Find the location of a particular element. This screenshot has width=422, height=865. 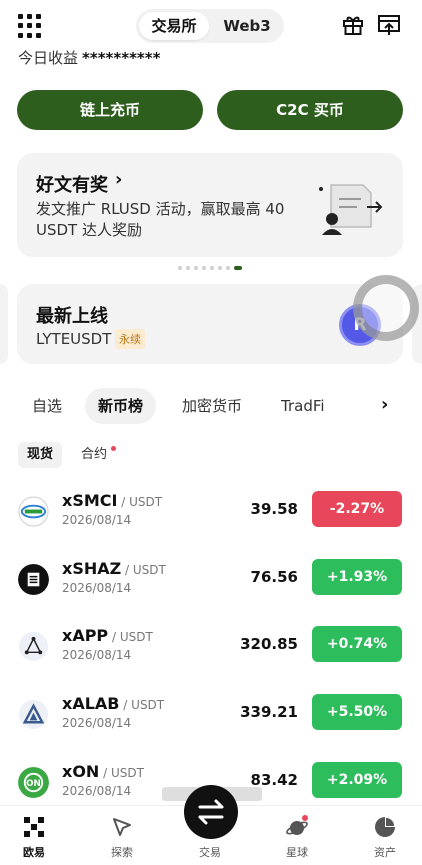

tab-crypto: 加密货币 is located at coordinates (212, 406).